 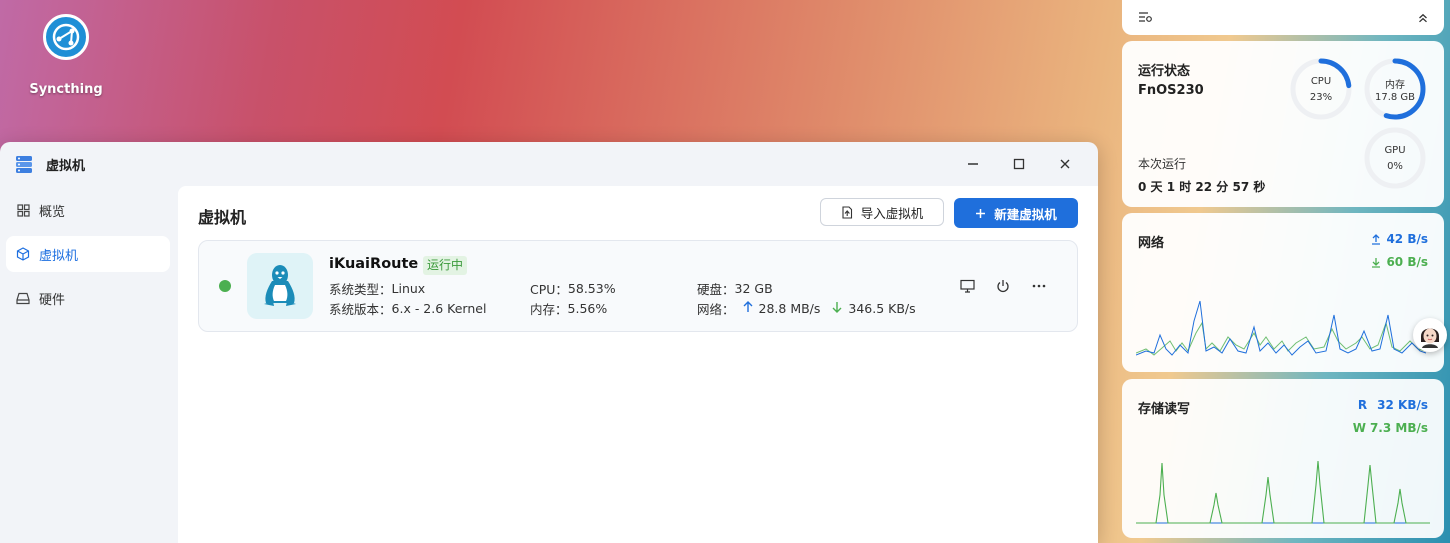 I want to click on storage-write-rate: W 7.3 MB/s, so click(x=1390, y=428).